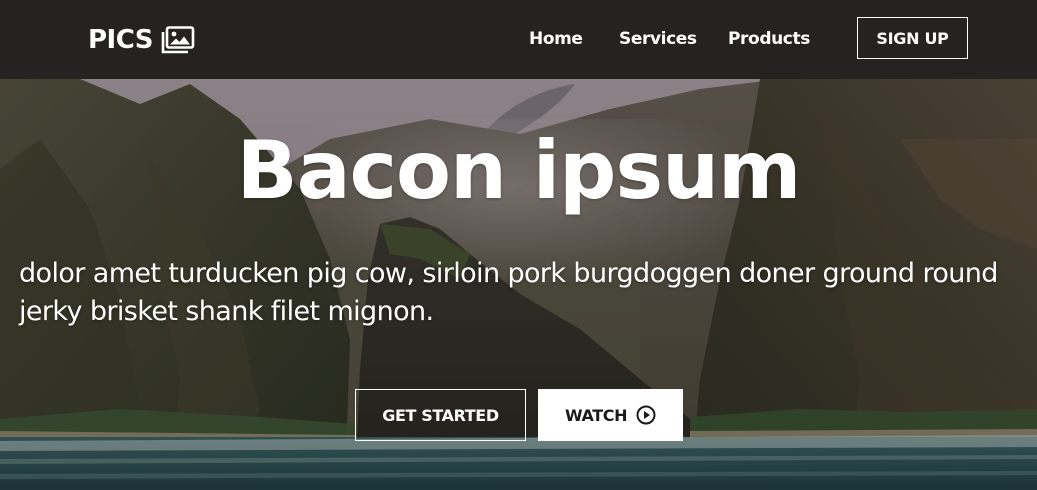  What do you see at coordinates (556, 39) in the screenshot?
I see `nav-link-home: Home` at bounding box center [556, 39].